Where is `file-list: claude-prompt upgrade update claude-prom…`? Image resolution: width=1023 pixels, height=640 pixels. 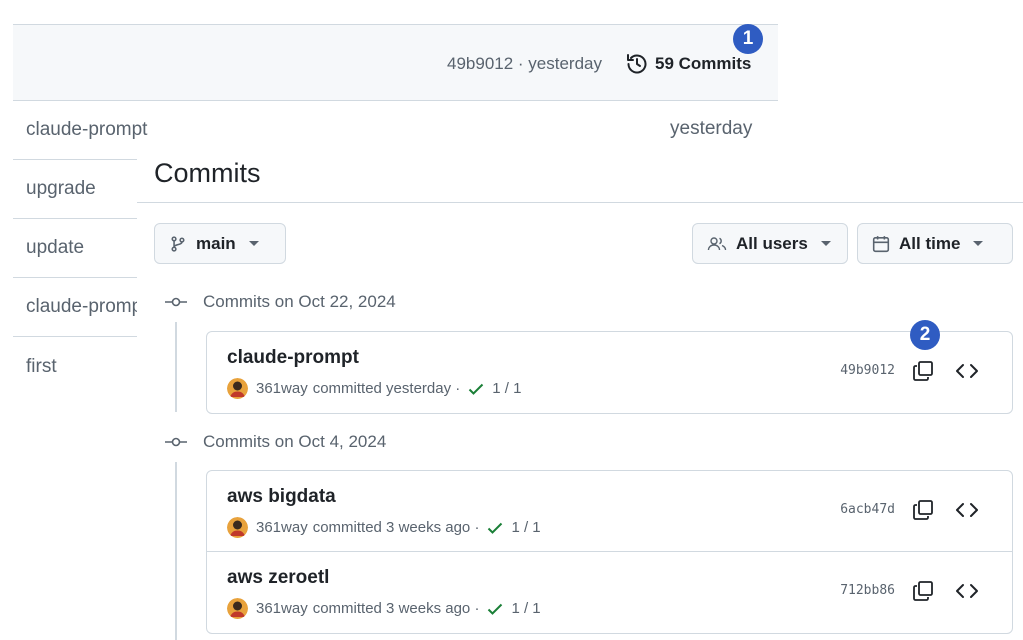 file-list: claude-prompt upgrade update claude-prom… is located at coordinates (80, 248).